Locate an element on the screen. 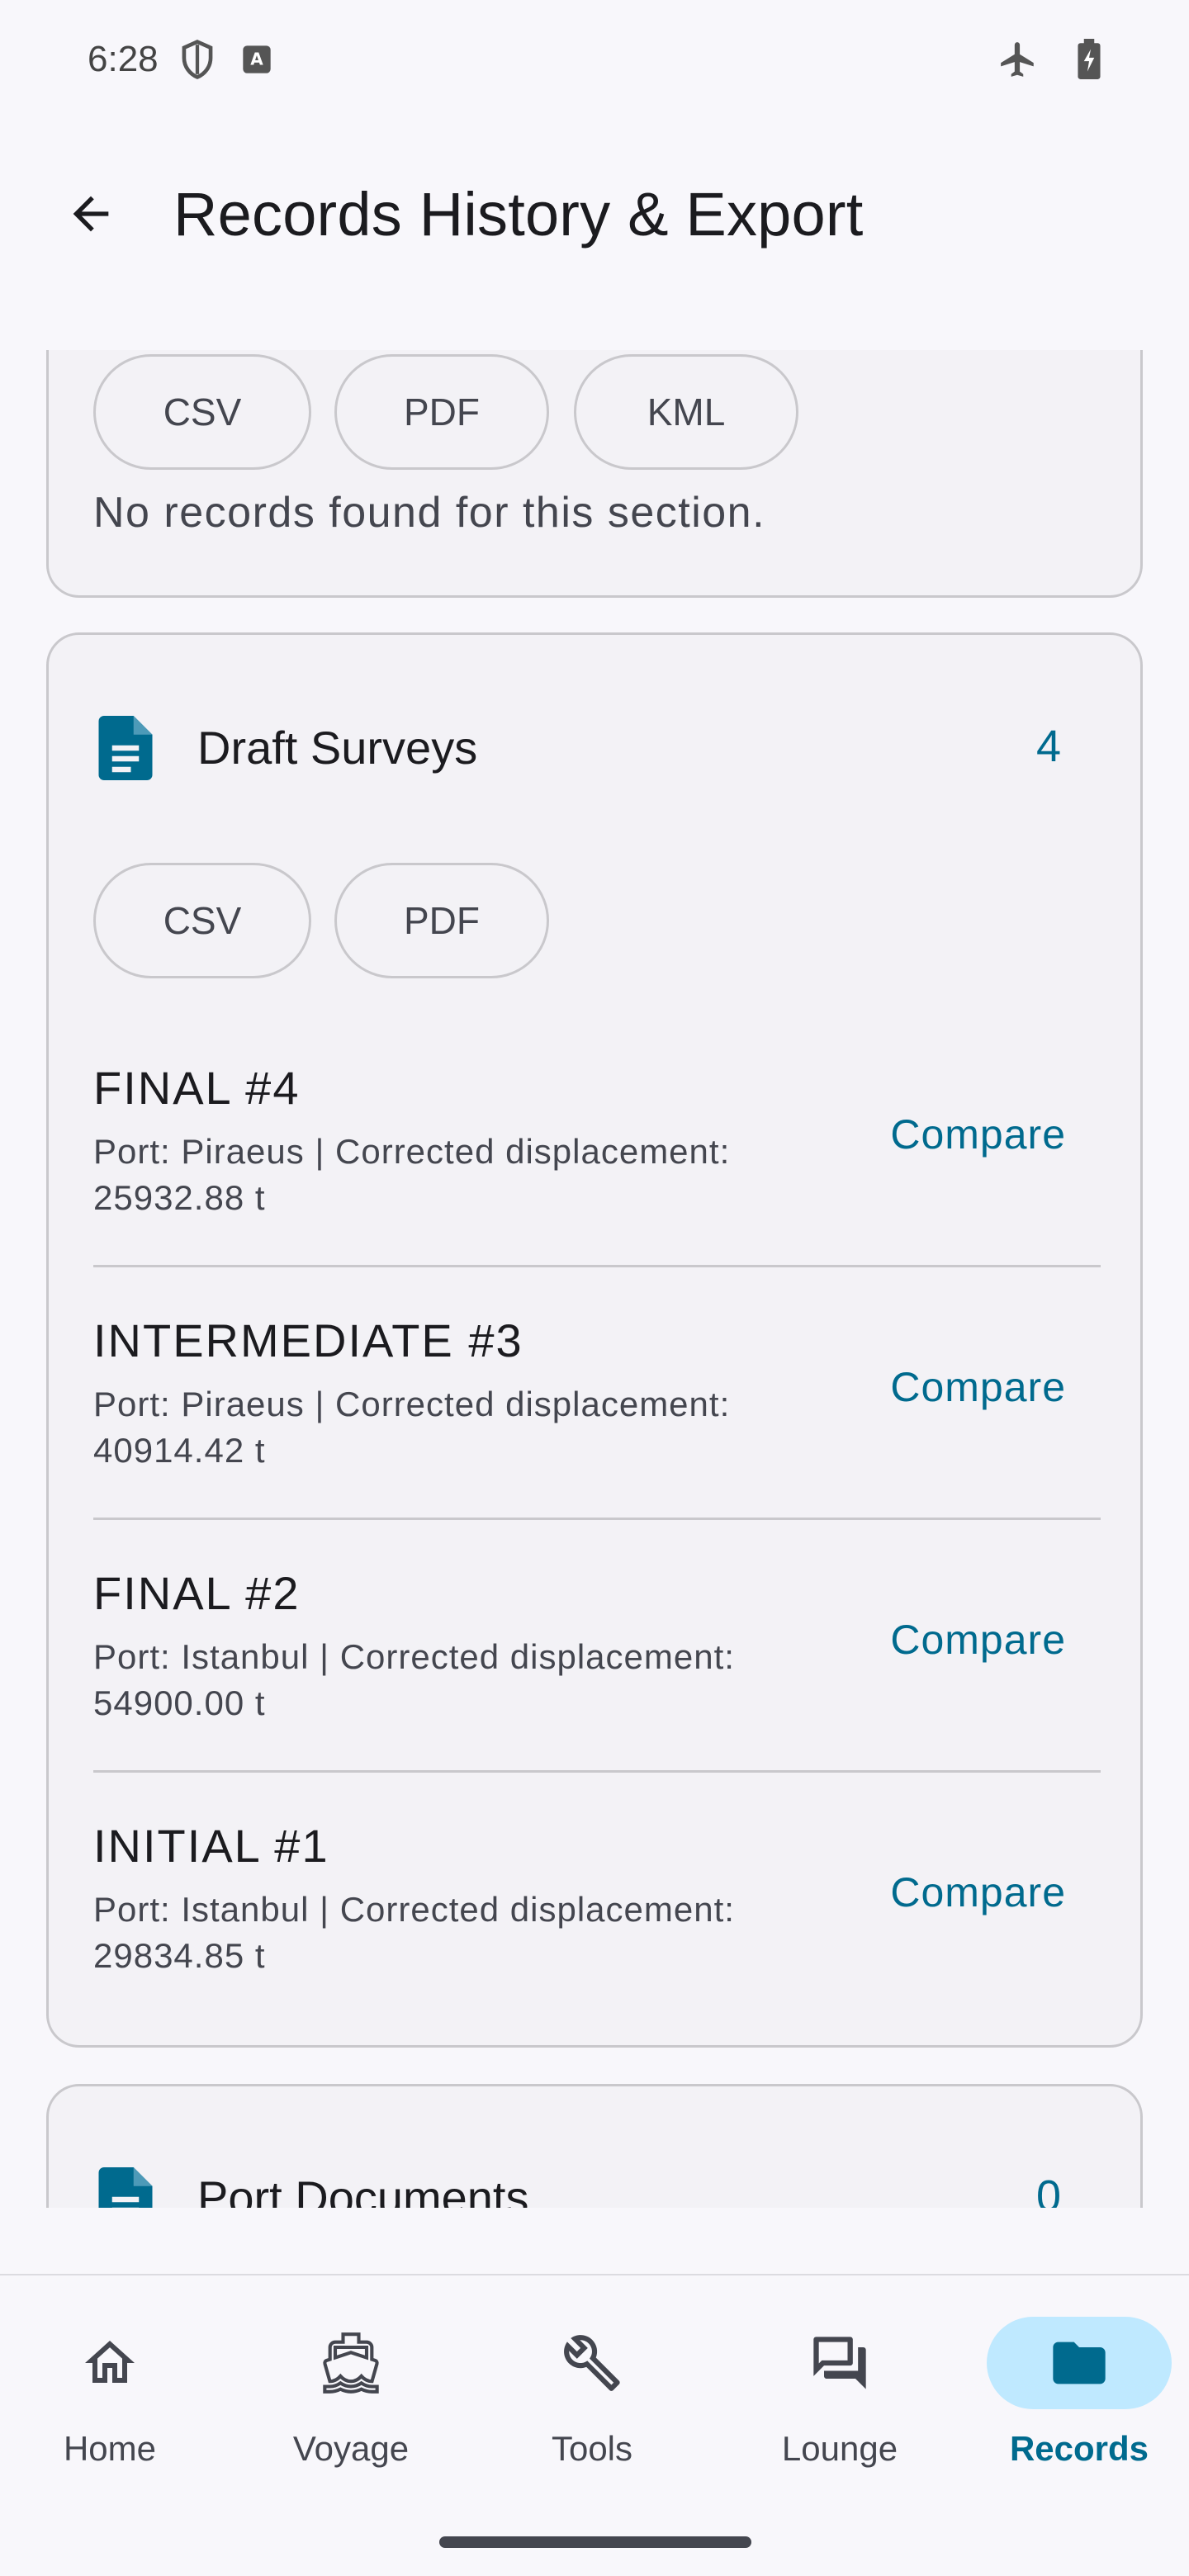 Image resolution: width=1189 pixels, height=2576 pixels. record-displacement: 25932.88 t is located at coordinates (179, 1197).